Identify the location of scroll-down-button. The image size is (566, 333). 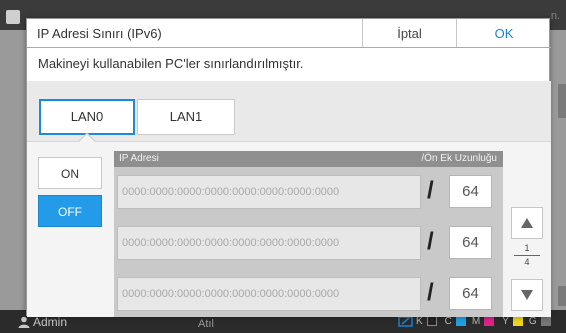
(527, 295).